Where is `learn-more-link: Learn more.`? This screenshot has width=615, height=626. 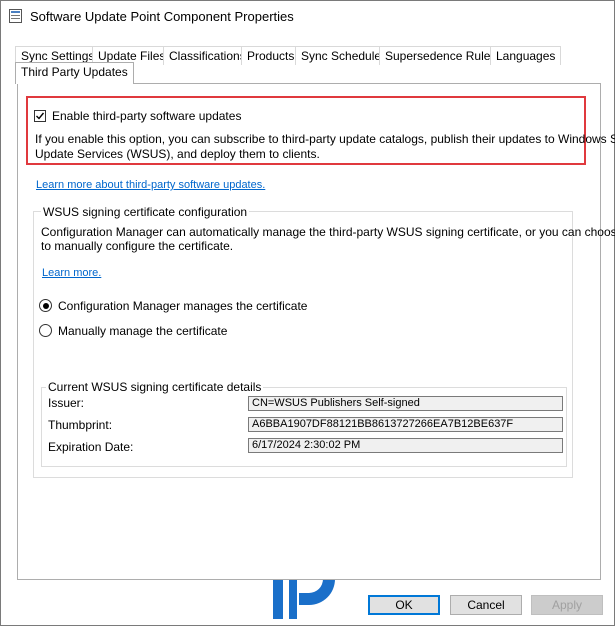 learn-more-link: Learn more. is located at coordinates (71, 273).